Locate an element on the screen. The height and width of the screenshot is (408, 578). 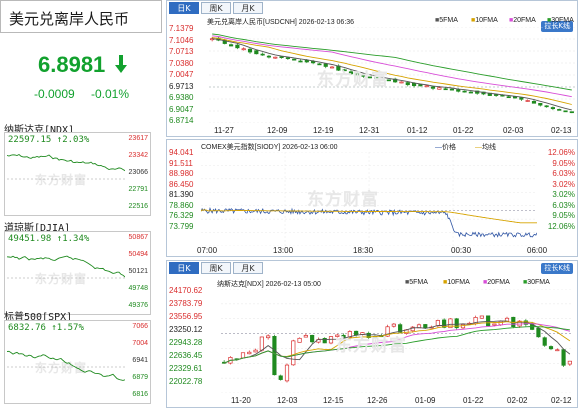
mini-axis-label: 22791 is located at coordinates (138, 189).